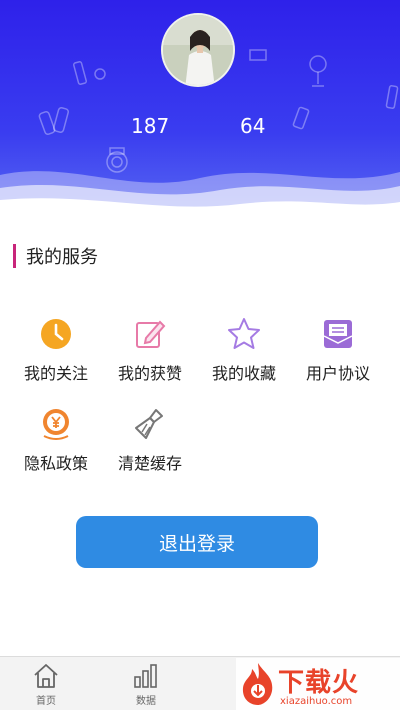 The width and height of the screenshot is (400, 710). Describe the element at coordinates (56, 424) in the screenshot. I see `yen-coin-icon` at that location.